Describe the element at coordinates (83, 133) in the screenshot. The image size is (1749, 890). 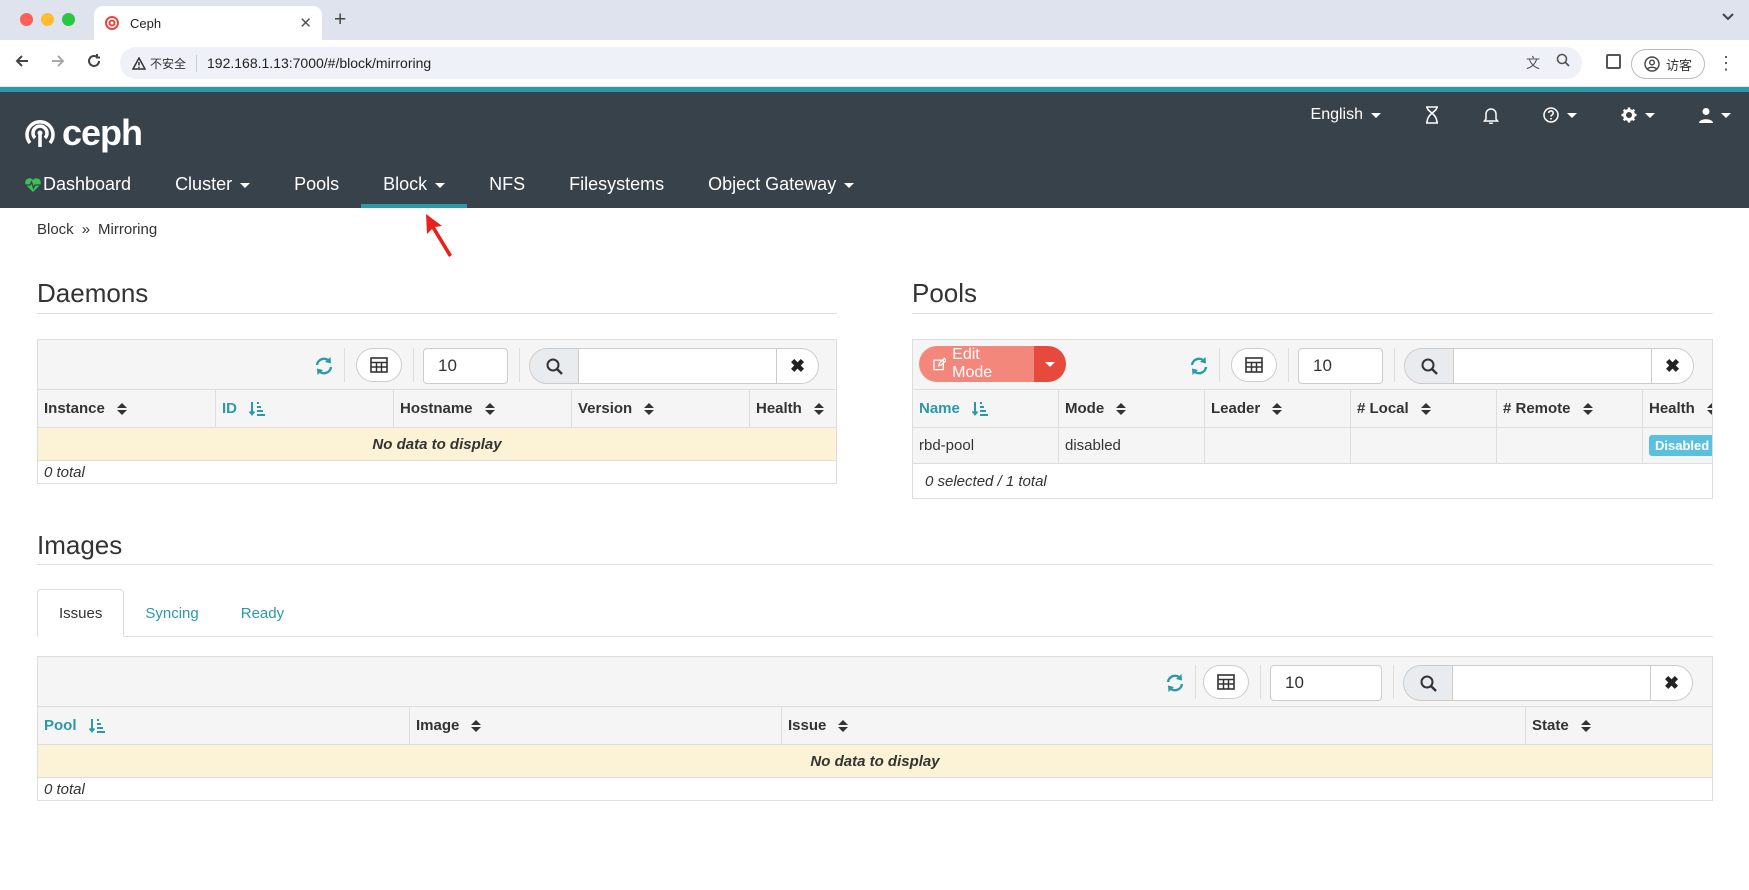
I see `ceph-logo: ceph` at that location.